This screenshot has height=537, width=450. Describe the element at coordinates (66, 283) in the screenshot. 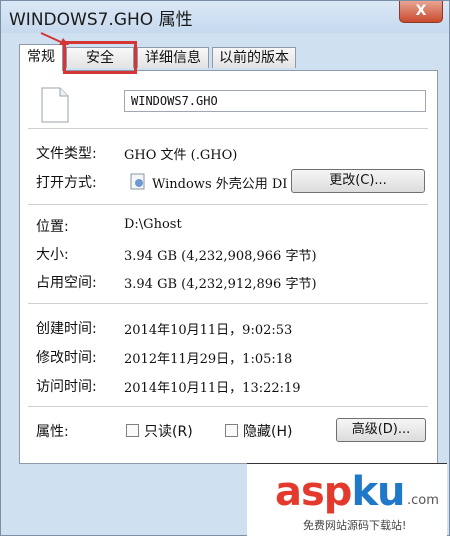

I see `size-on-disk-label: 占用空间:` at that location.